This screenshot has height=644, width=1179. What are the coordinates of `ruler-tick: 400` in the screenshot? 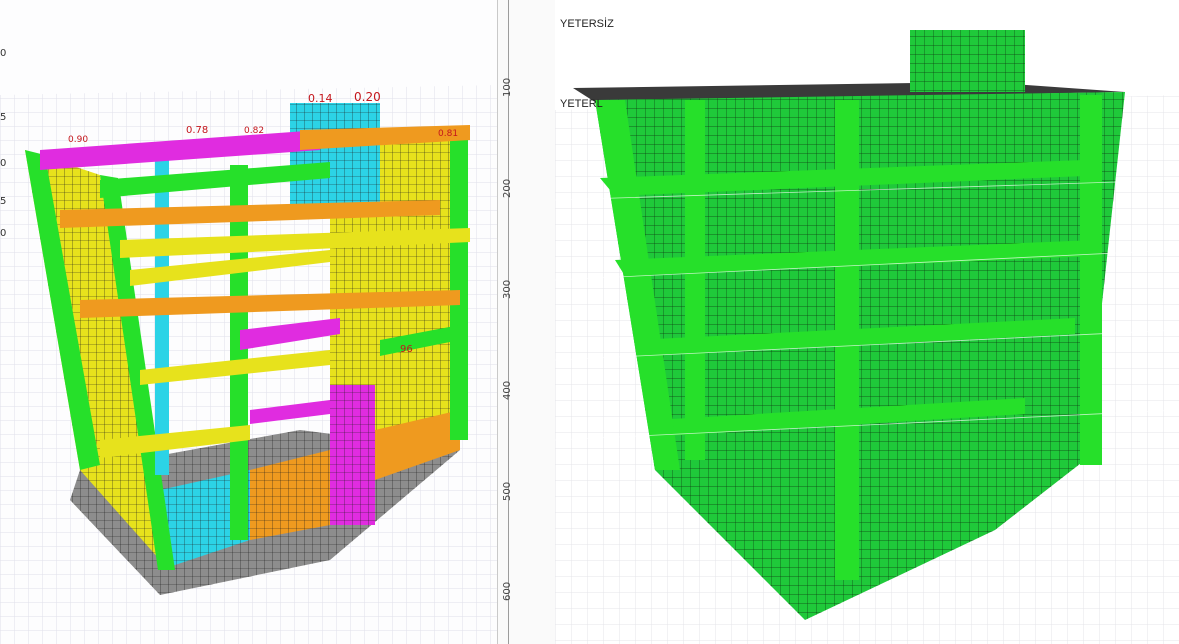 It's located at (507, 390).